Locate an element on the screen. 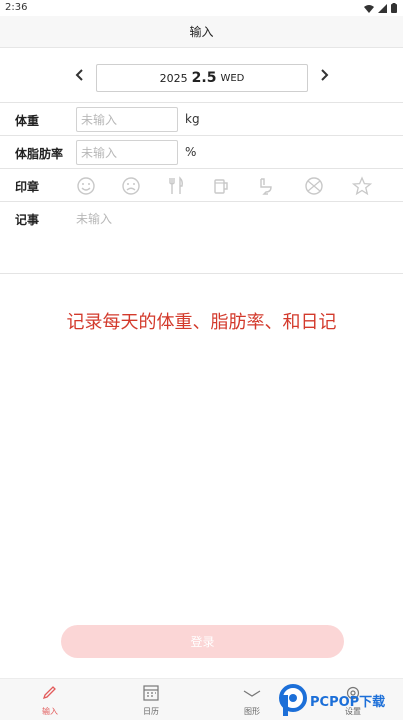 This screenshot has height=720, width=403. watermark-p-icon is located at coordinates (293, 700).